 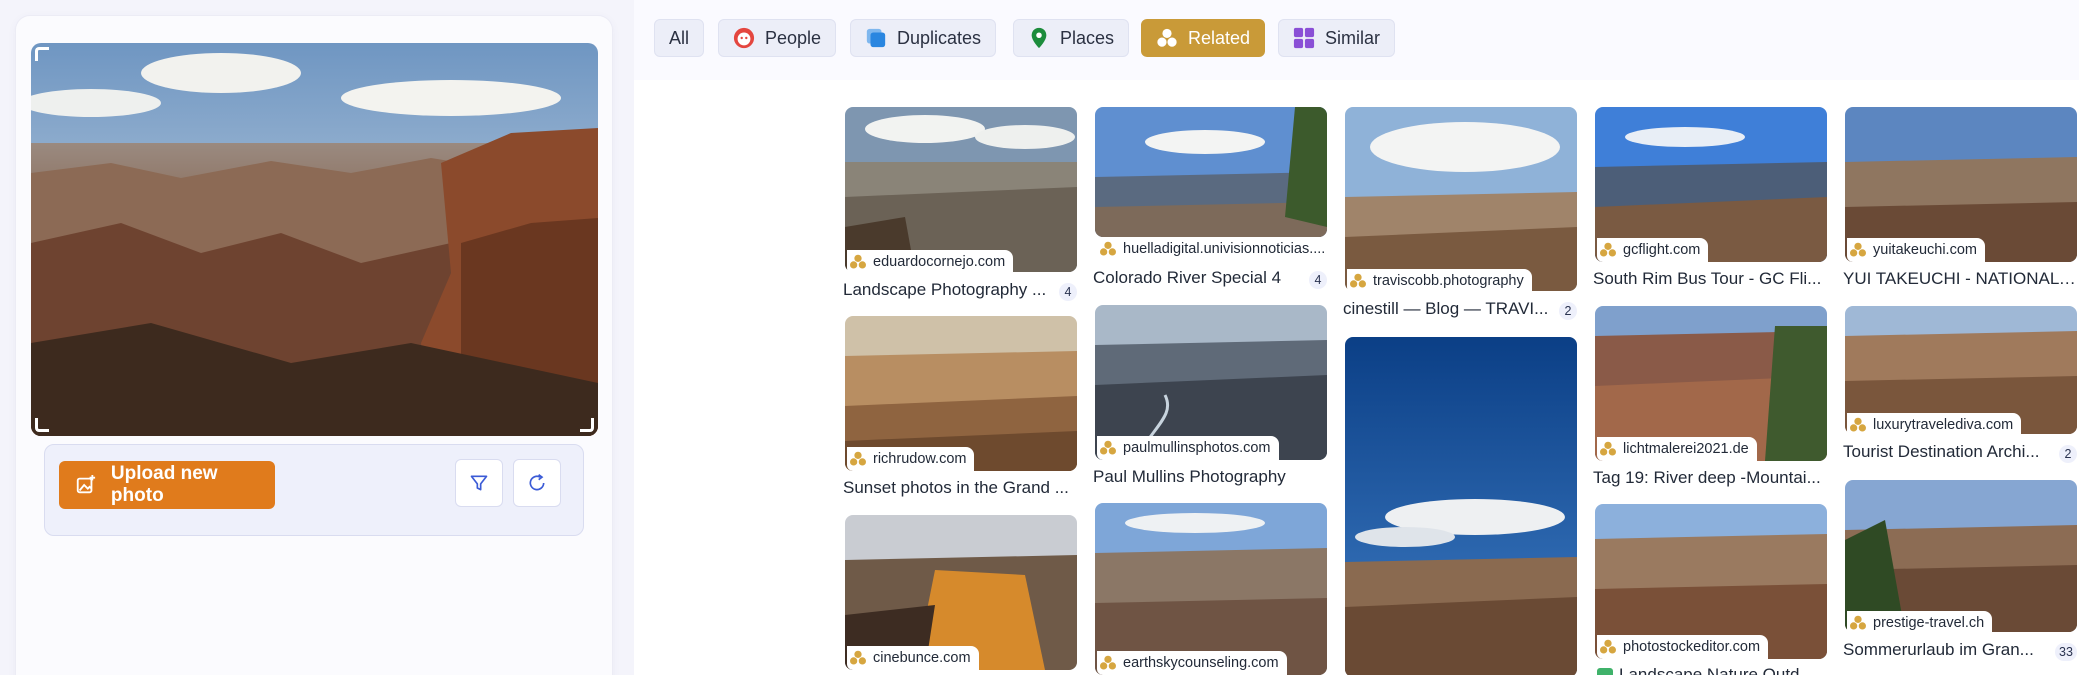 I want to click on result-source: traviscobb.photography, so click(x=1439, y=281).